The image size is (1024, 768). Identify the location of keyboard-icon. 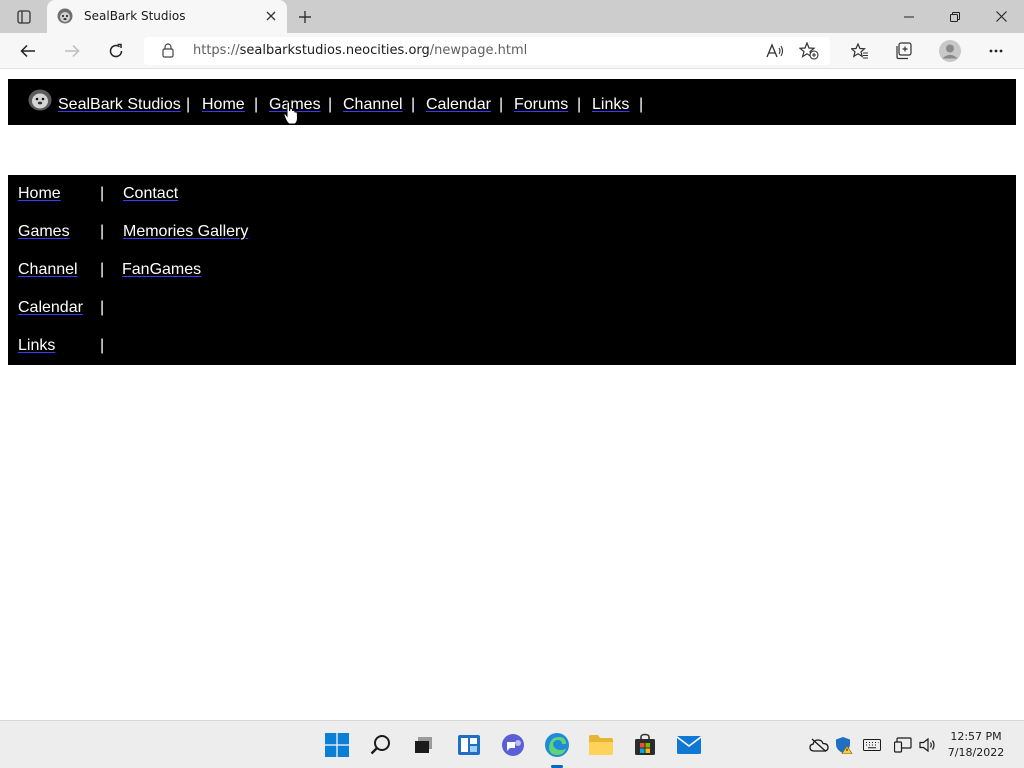
(872, 745).